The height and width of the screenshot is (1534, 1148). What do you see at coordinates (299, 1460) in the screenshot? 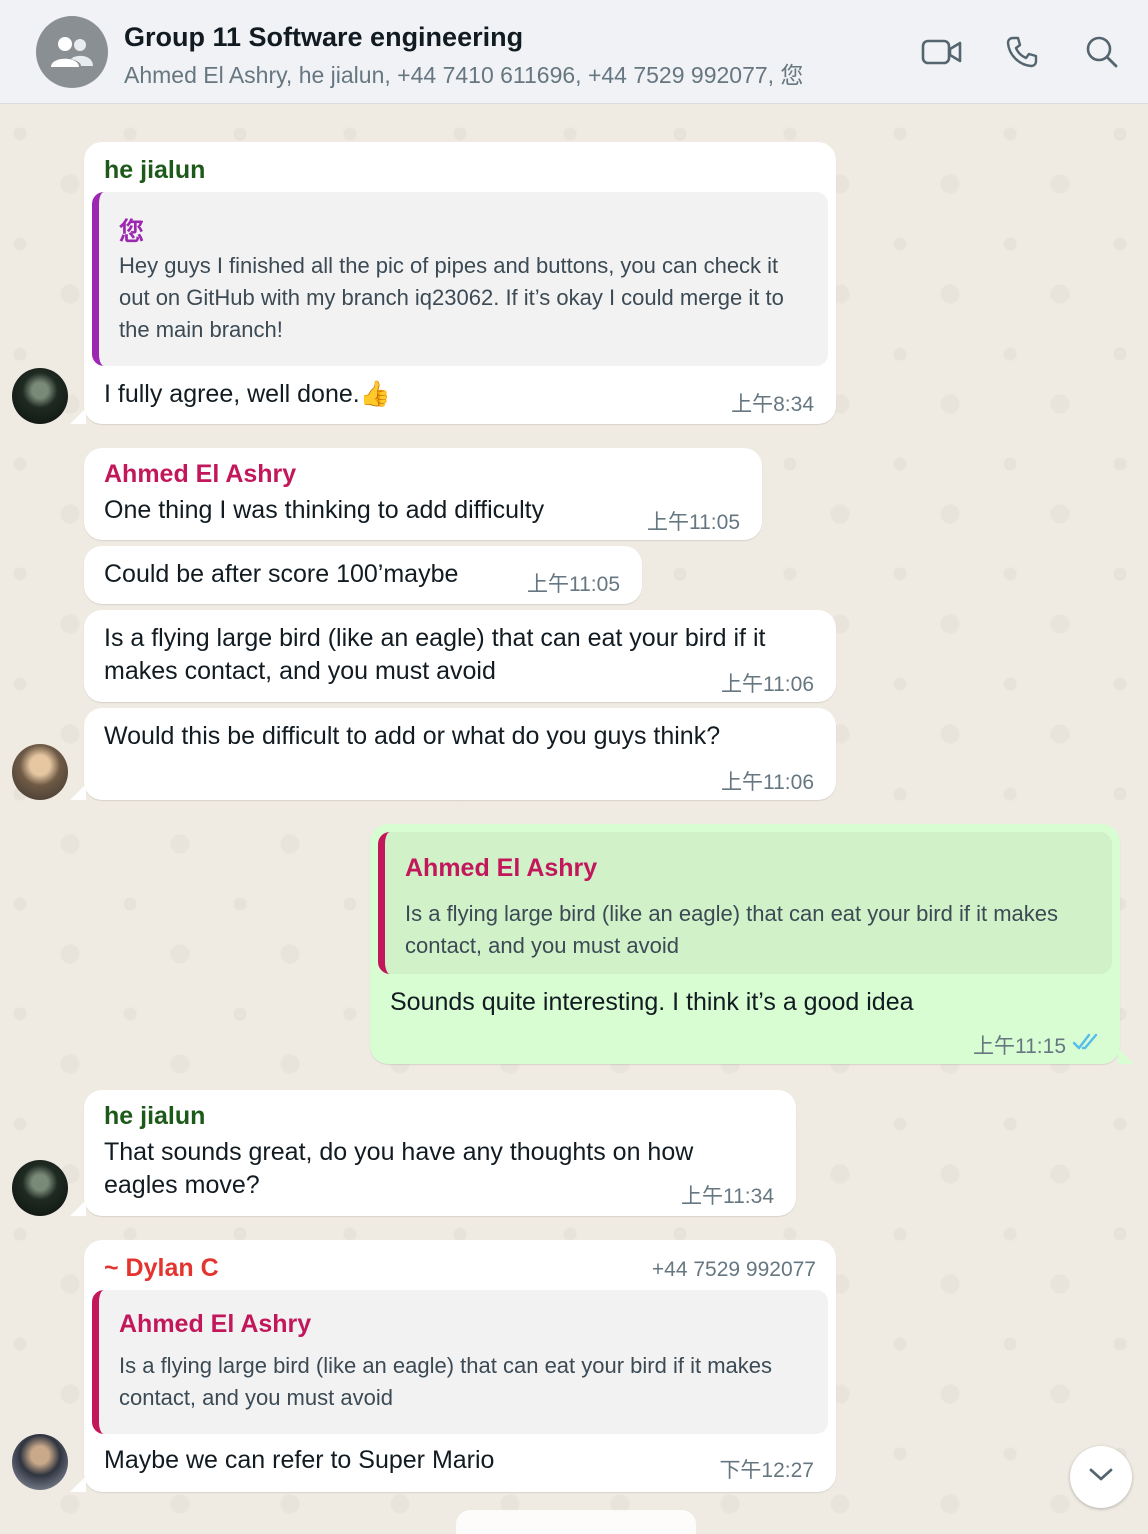
I see `message-text: Maybe we can refer to Super Mario` at bounding box center [299, 1460].